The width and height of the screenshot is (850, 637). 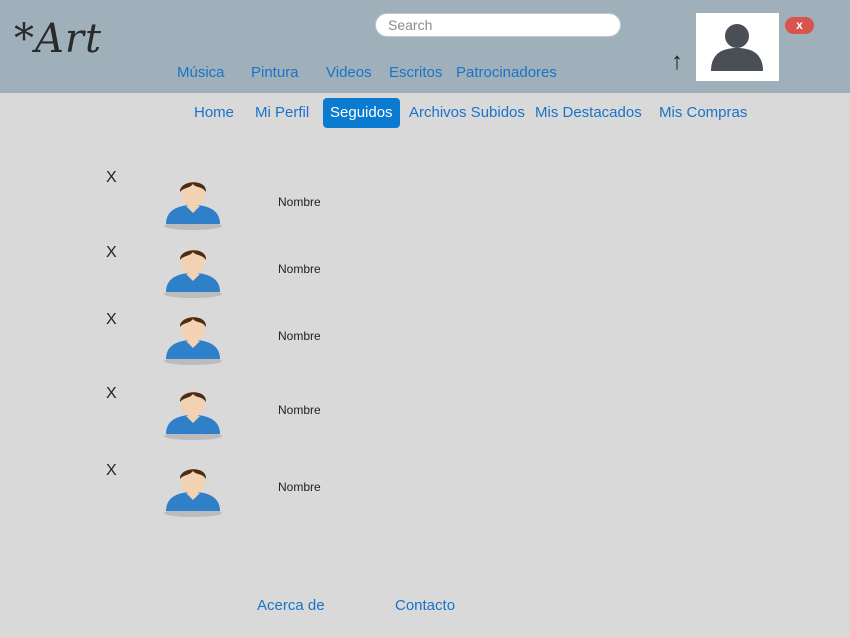 I want to click on upload-arrow-icon: ↑, so click(x=677, y=62).